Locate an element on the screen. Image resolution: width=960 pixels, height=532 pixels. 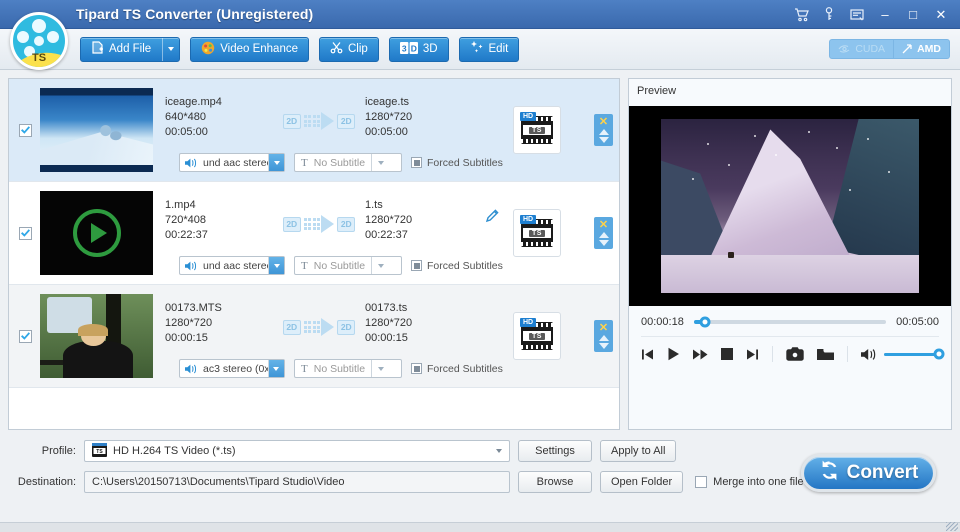
ts-label: TS is located at coordinates (537, 336).